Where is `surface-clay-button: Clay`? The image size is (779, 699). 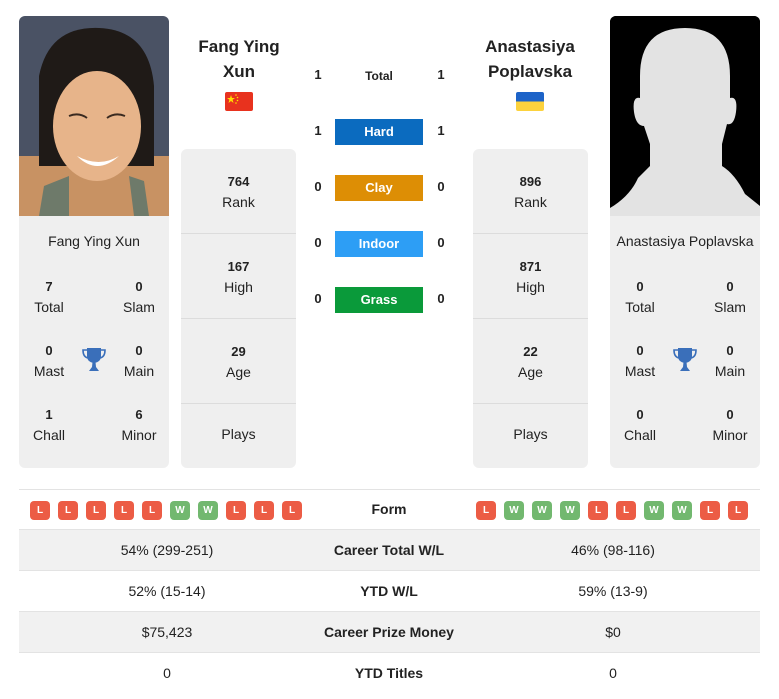 surface-clay-button: Clay is located at coordinates (379, 188).